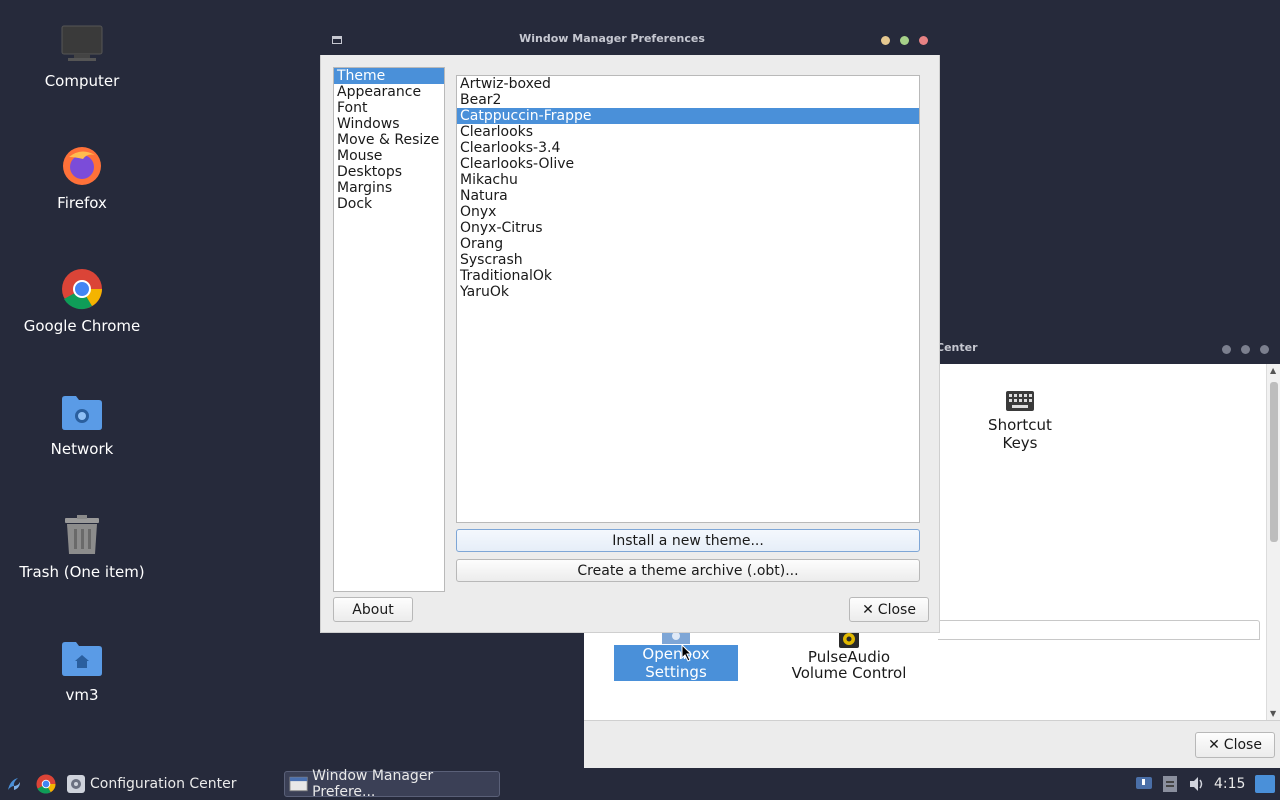 This screenshot has width=1280, height=800. Describe the element at coordinates (82, 449) in the screenshot. I see `desktop-icon-label: Network` at that location.